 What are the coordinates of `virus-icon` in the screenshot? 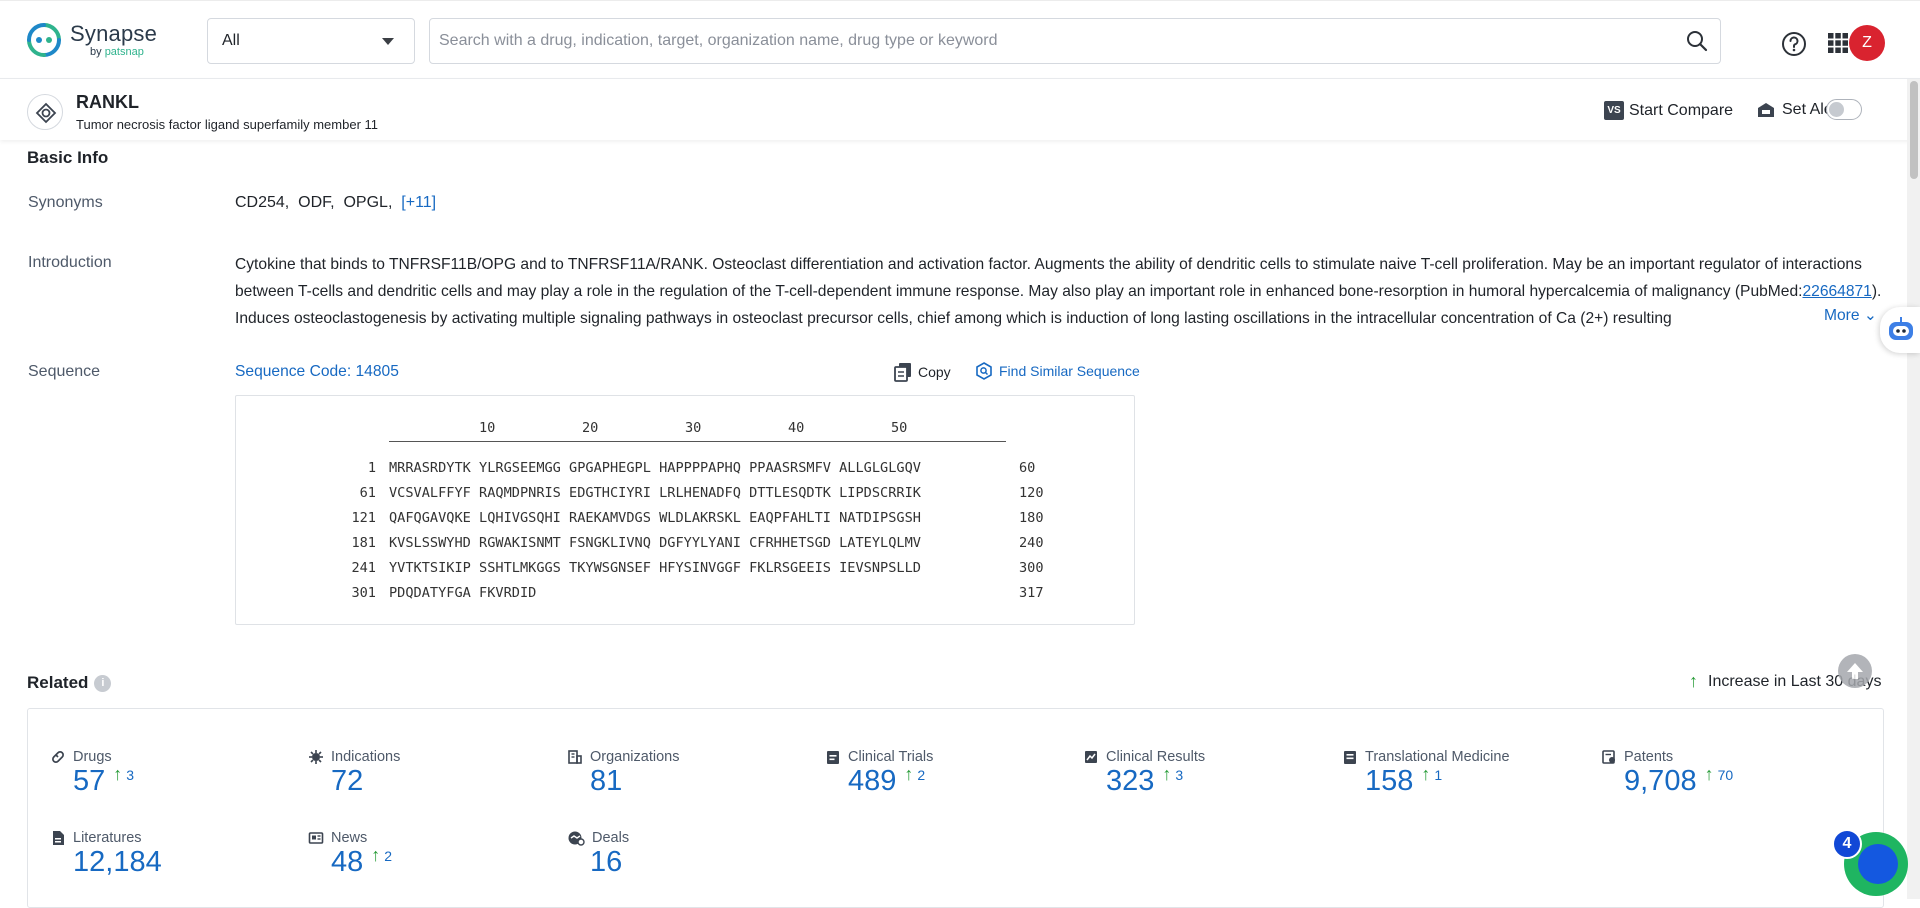 It's located at (316, 757).